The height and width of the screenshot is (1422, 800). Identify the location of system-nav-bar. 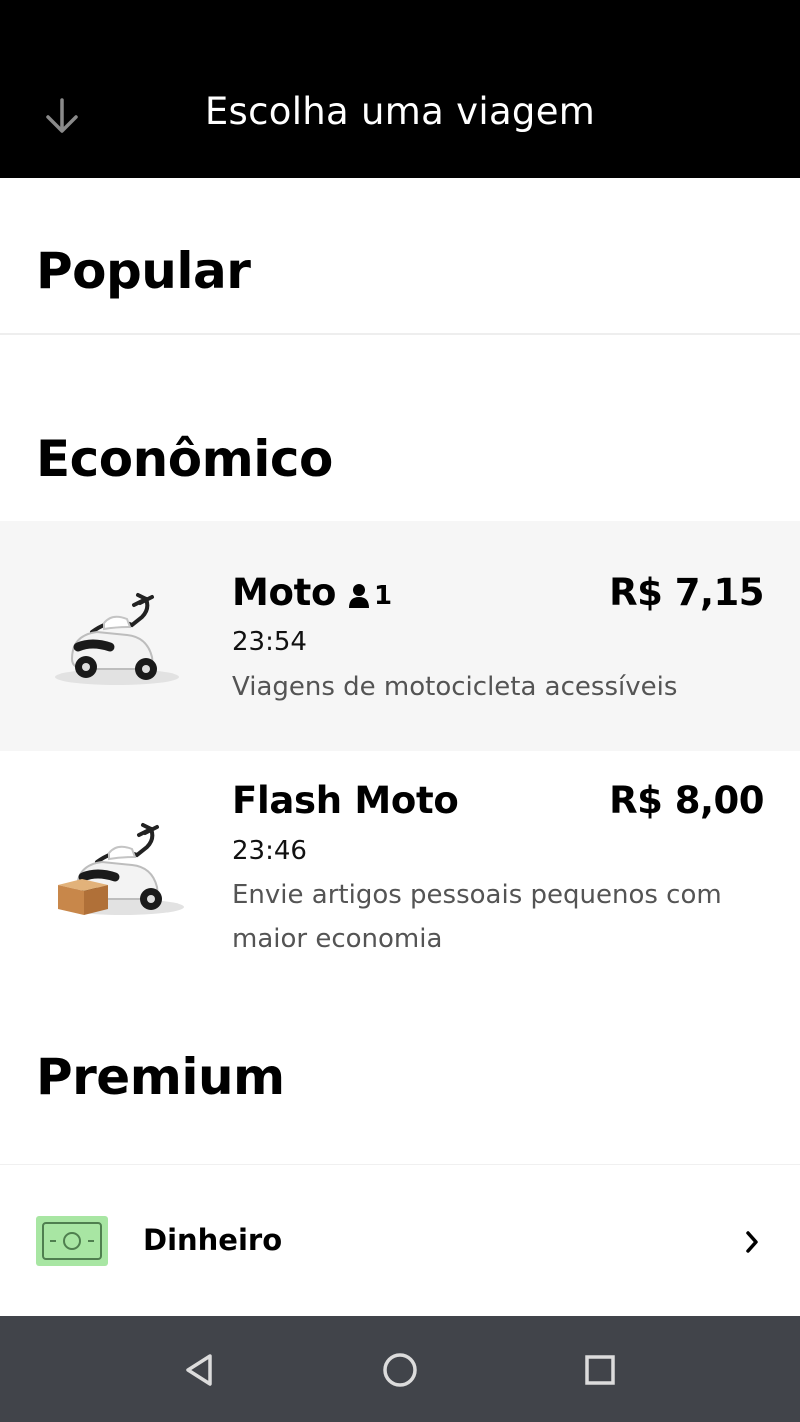
(400, 1369).